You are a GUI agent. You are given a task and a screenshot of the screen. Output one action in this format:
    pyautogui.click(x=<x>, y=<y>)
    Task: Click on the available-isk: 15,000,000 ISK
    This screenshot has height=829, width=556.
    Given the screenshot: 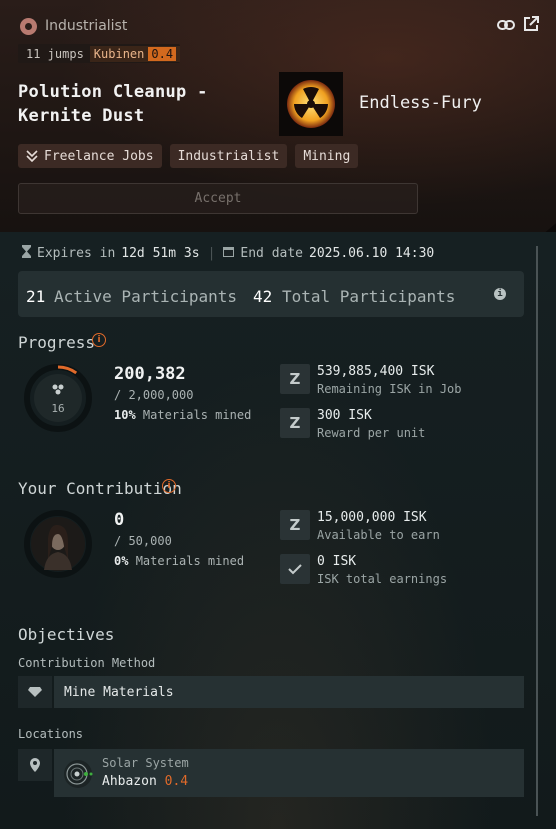 What is the action you would take?
    pyautogui.click(x=372, y=517)
    